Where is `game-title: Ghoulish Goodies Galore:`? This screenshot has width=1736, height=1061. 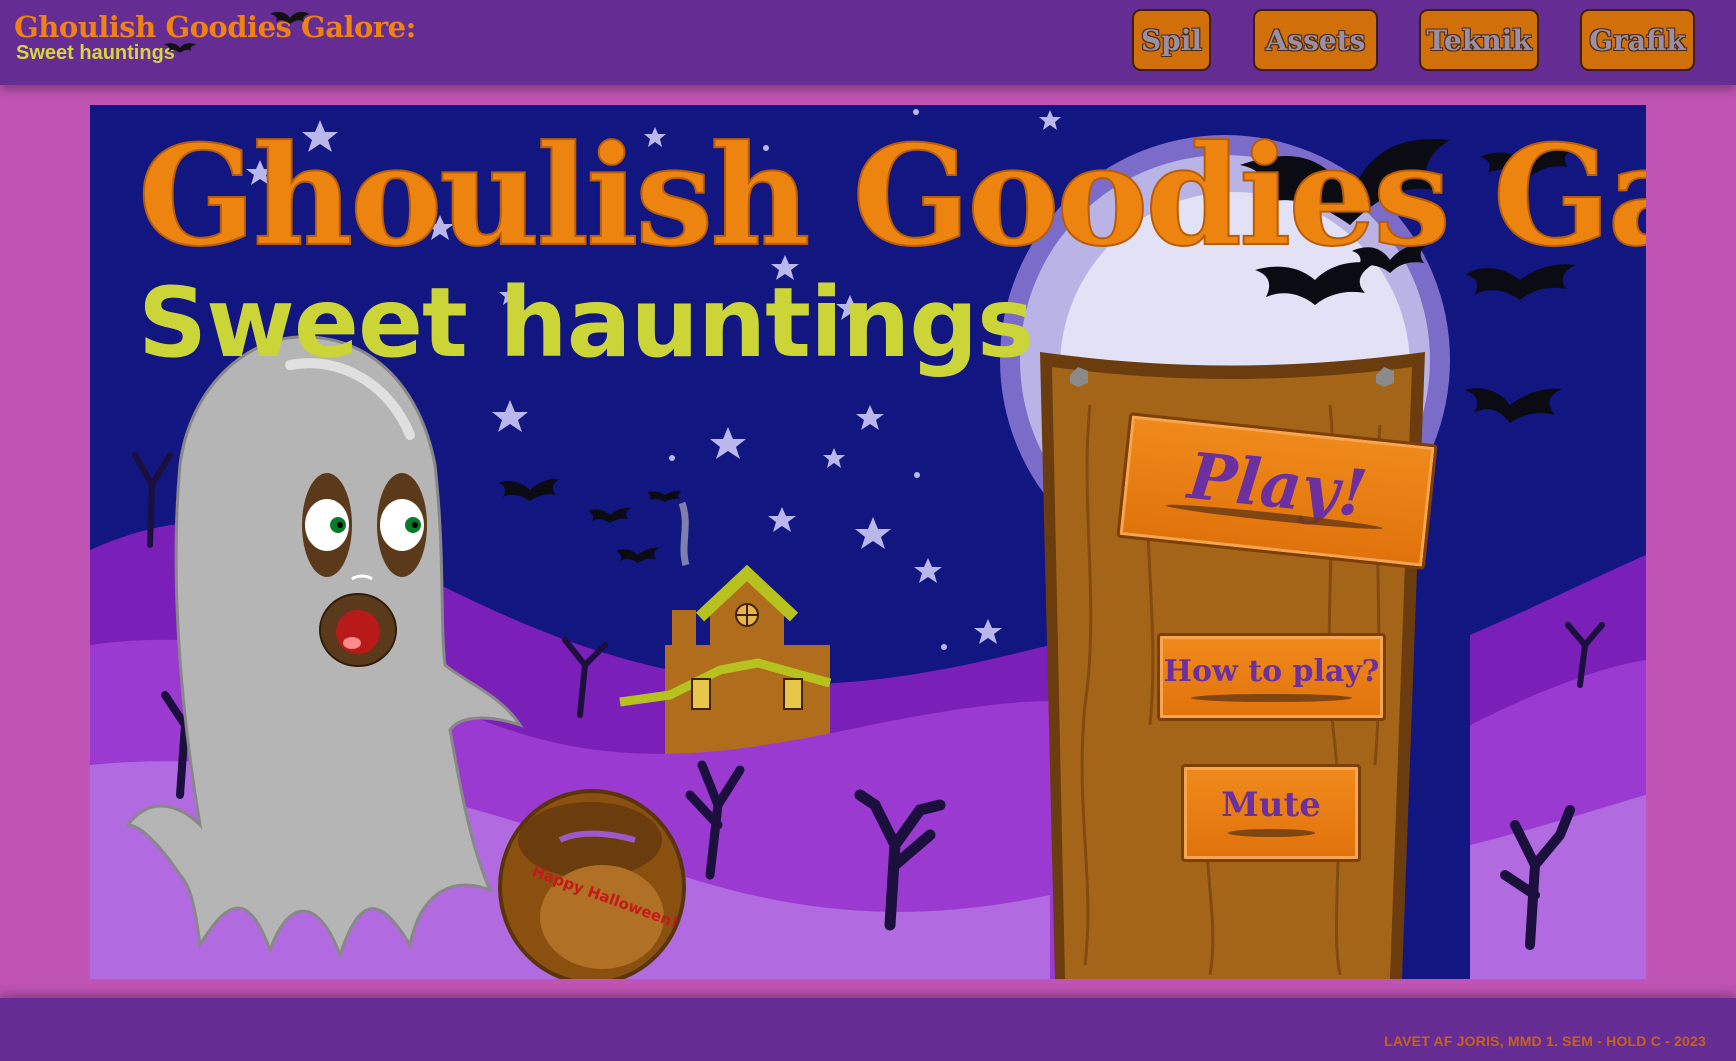
game-title: Ghoulish Goodies Galore: is located at coordinates (891, 195).